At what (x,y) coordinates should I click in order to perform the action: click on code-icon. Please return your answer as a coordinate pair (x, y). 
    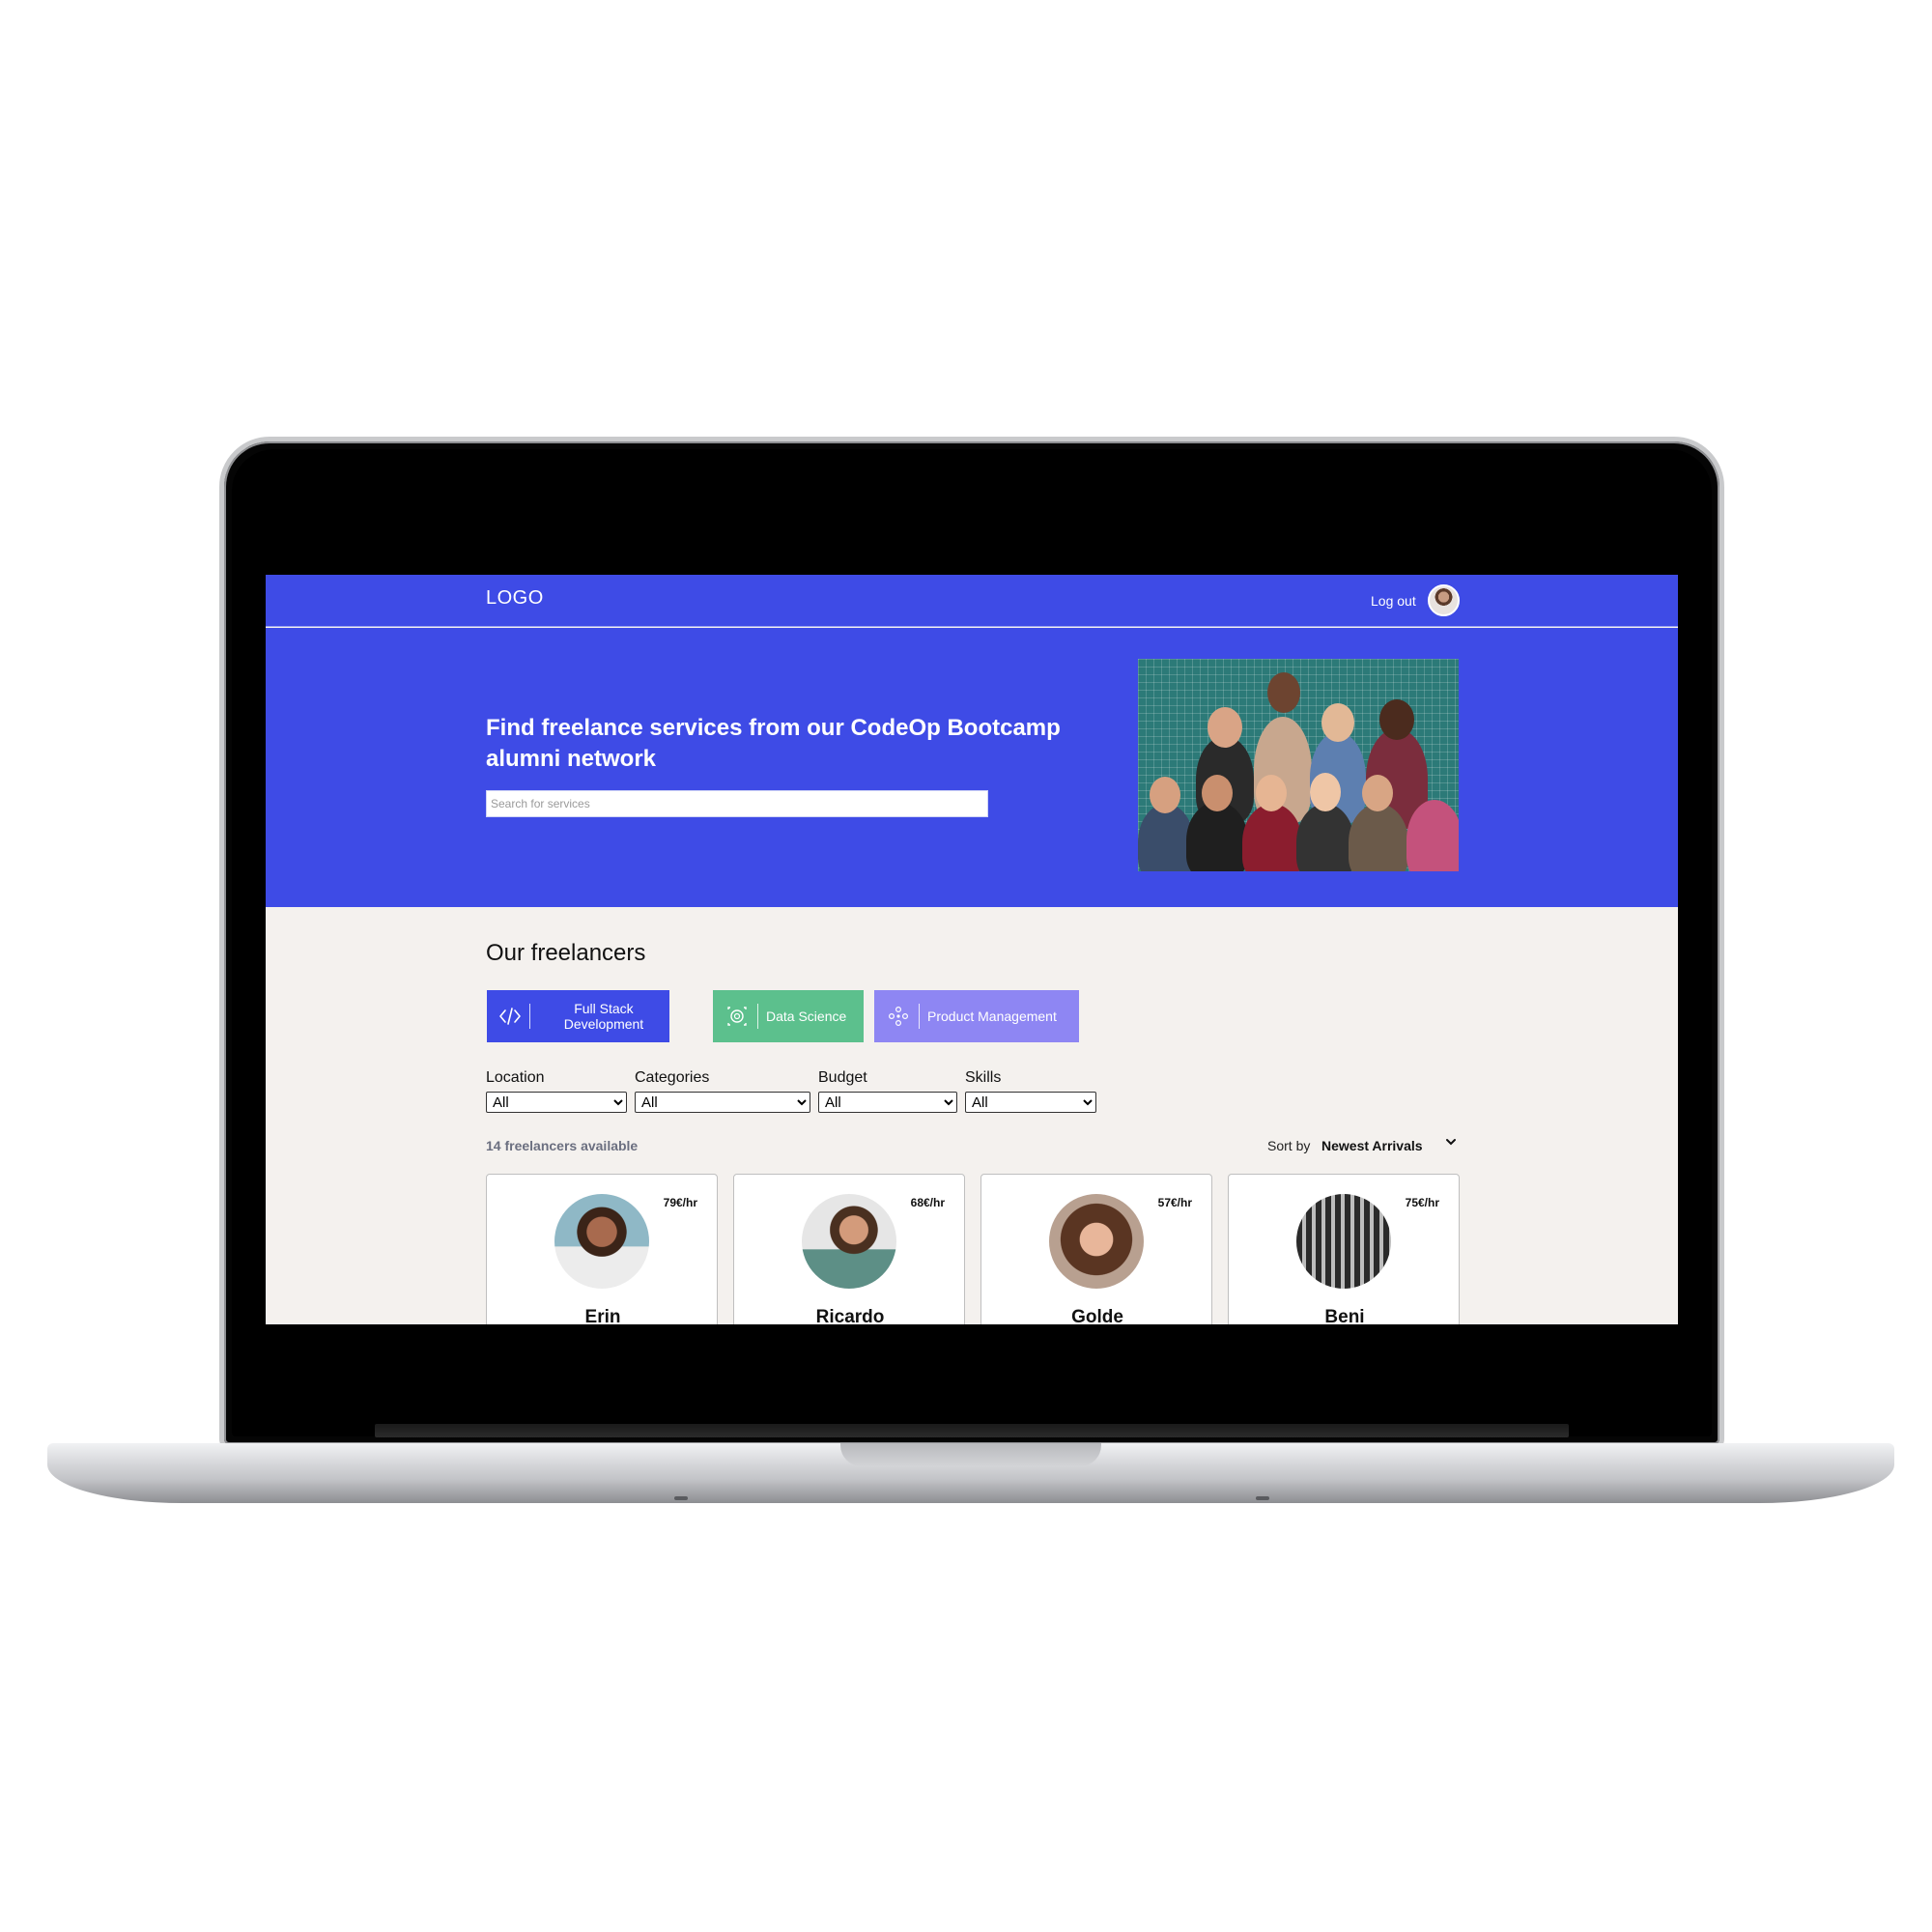
    Looking at the image, I should click on (510, 1016).